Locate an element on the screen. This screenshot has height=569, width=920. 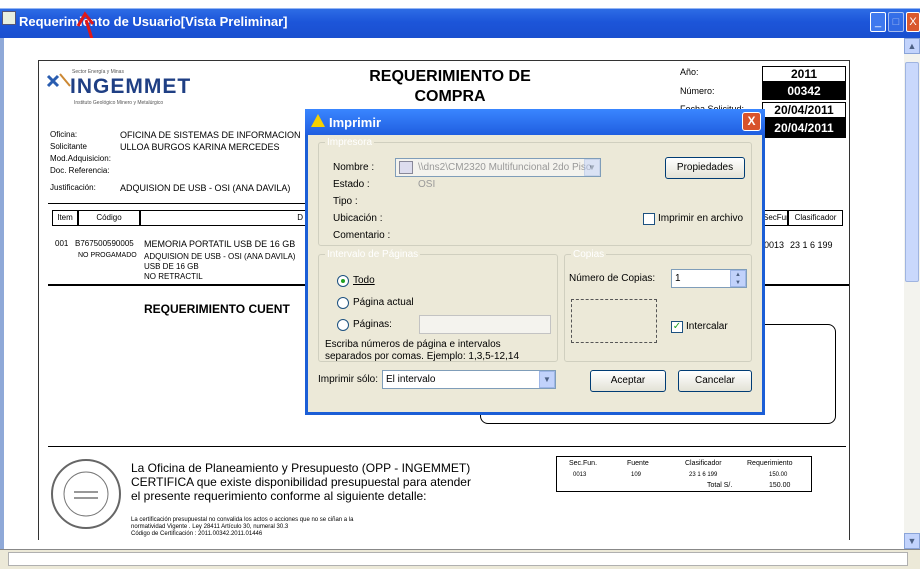
footer-rule is located at coordinates (447, 446).